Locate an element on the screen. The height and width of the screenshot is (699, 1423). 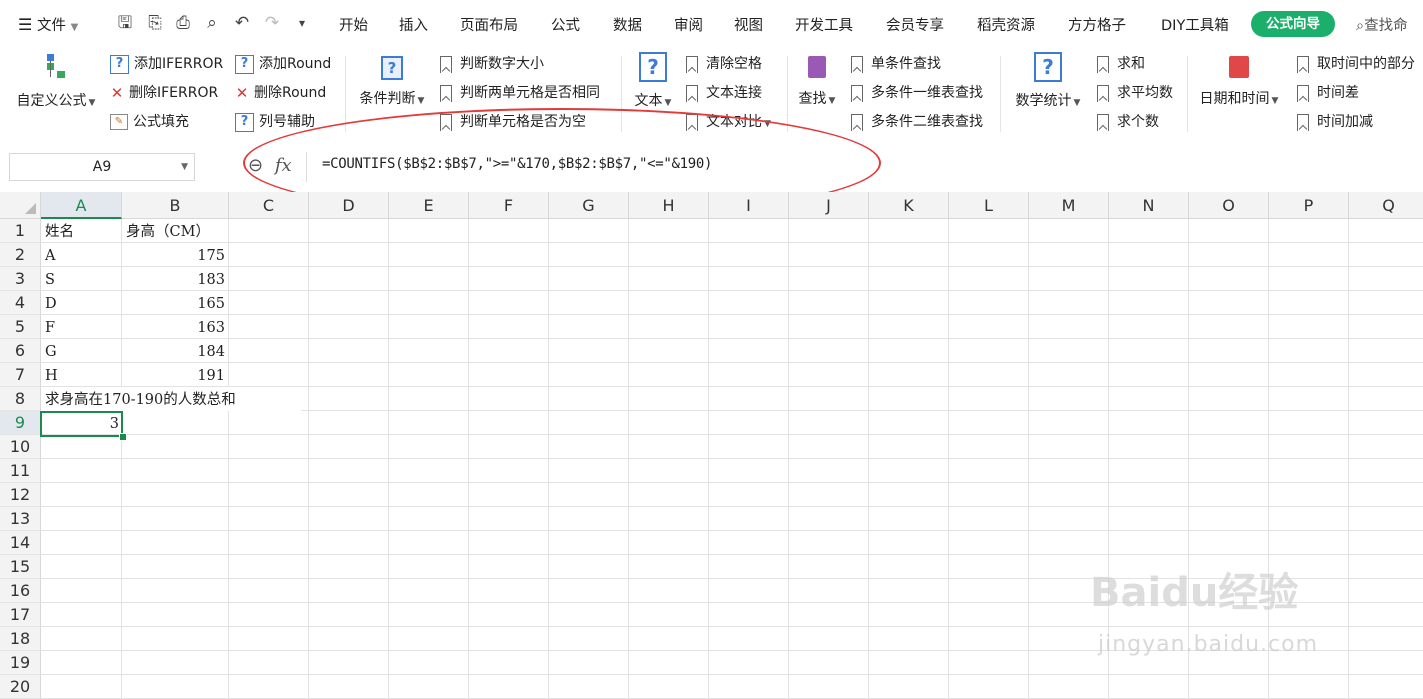
print-preview-icon: ⌕ is located at coordinates (212, 23).